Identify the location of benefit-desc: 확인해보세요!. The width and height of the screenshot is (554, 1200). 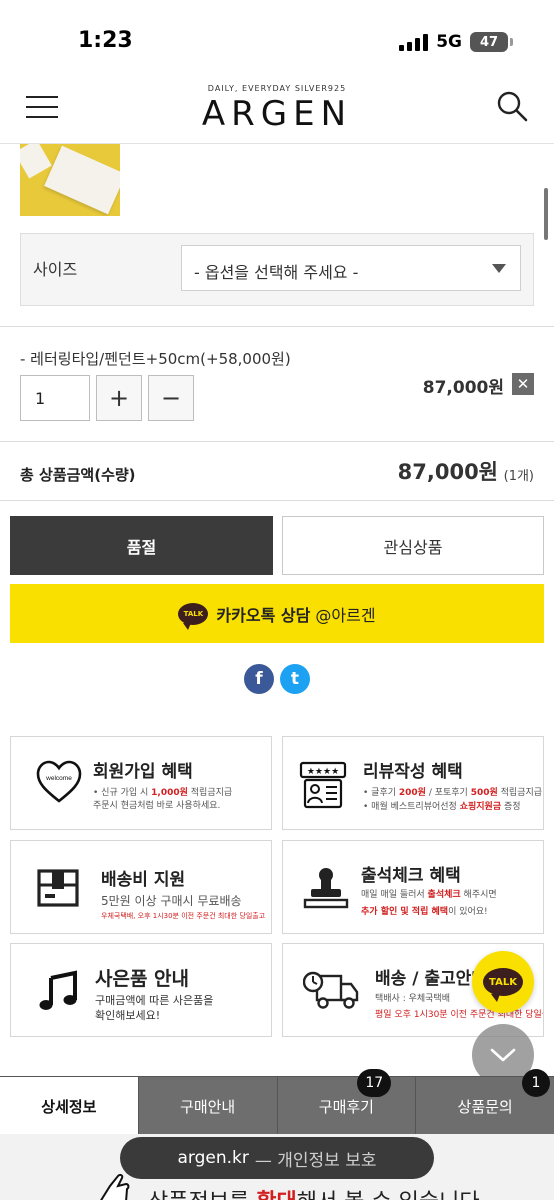
(128, 1015).